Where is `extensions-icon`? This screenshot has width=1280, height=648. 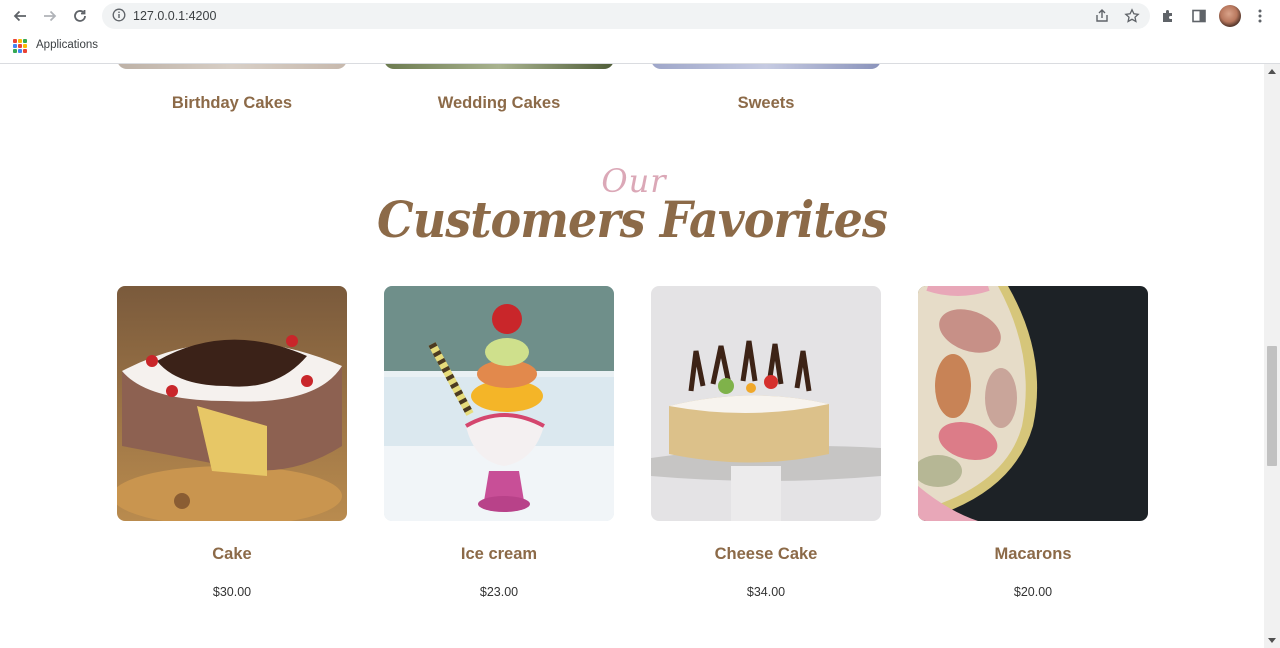 extensions-icon is located at coordinates (1168, 16).